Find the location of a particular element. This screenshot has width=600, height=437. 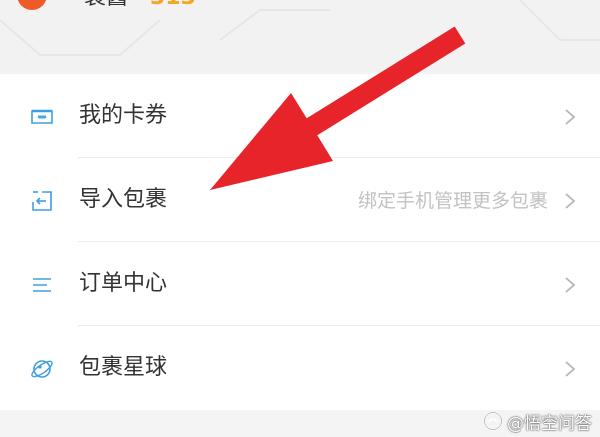

bind-phone-hint: 绑定手机管理更多包裹 is located at coordinates (452, 201).